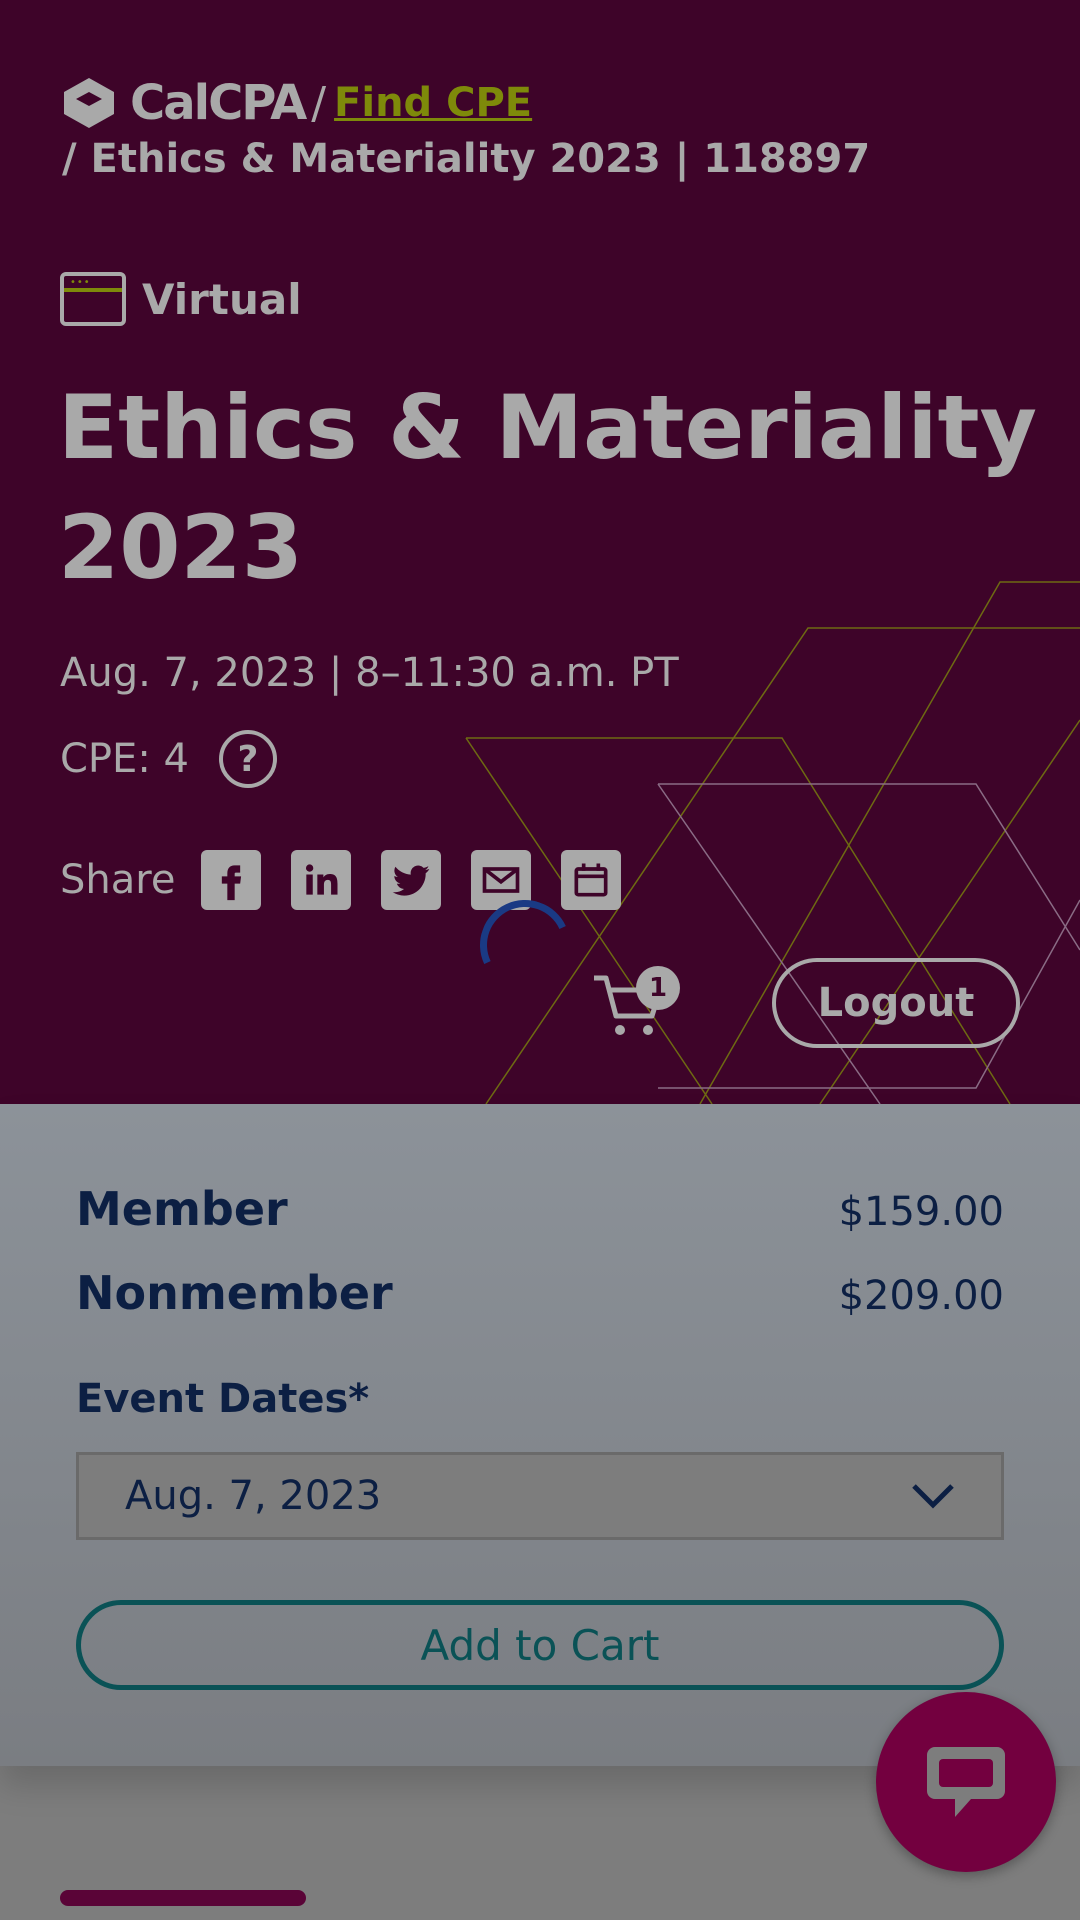  I want to click on linkedin-icon, so click(321, 880).